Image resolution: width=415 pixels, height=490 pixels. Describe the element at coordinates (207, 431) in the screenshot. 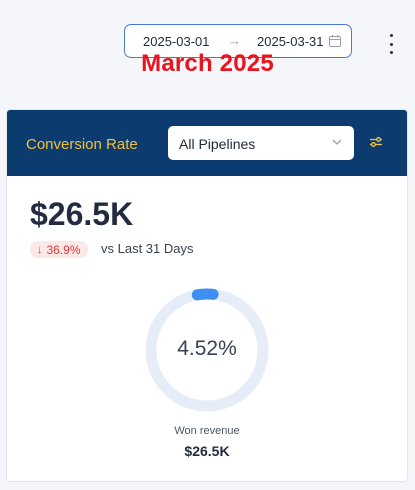

I see `won-revenue-label: Won revenue` at that location.